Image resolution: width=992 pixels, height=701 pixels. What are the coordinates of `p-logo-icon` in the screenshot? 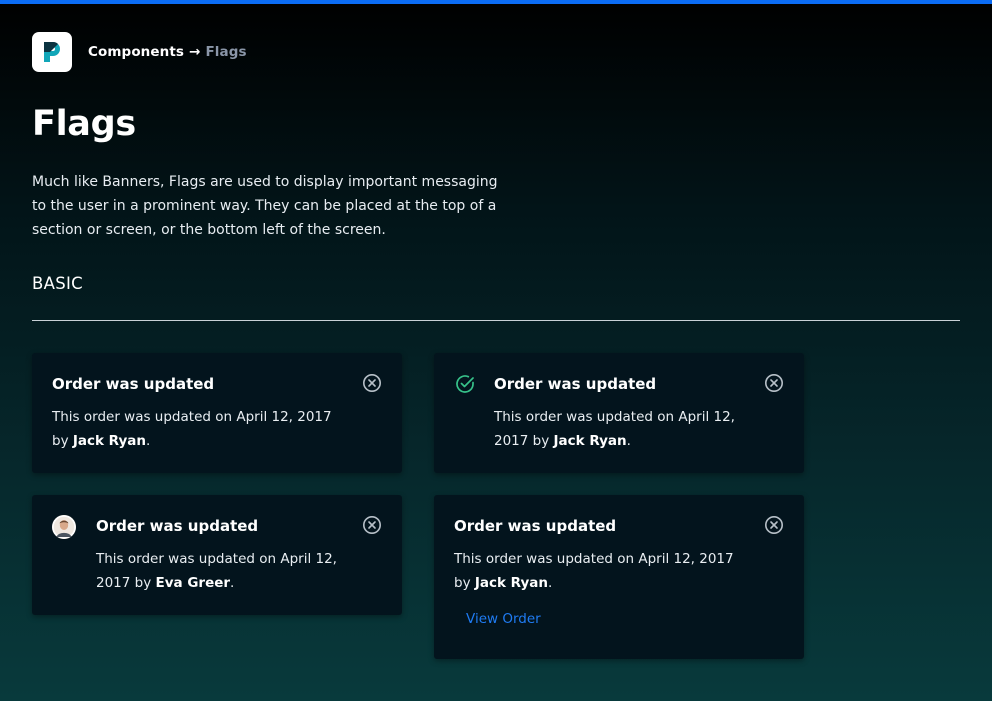 It's located at (52, 52).